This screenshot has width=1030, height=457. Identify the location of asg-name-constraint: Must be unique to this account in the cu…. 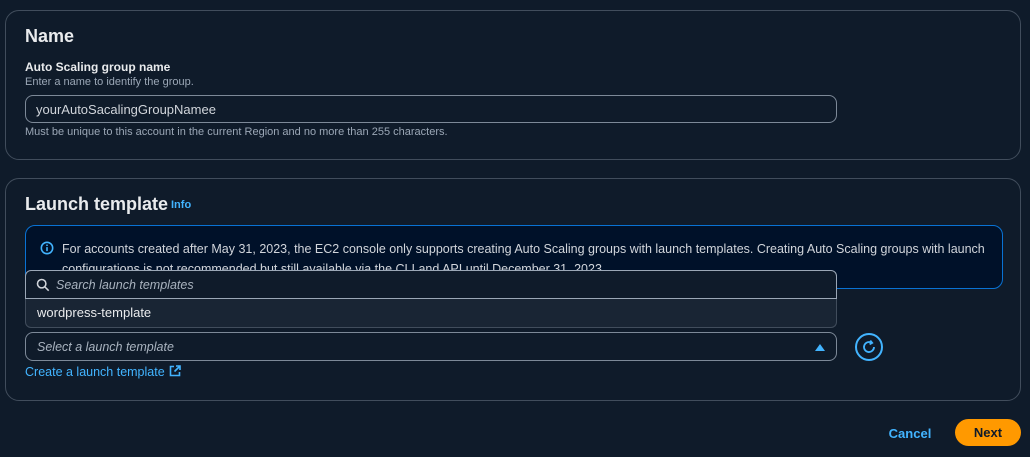
(236, 132).